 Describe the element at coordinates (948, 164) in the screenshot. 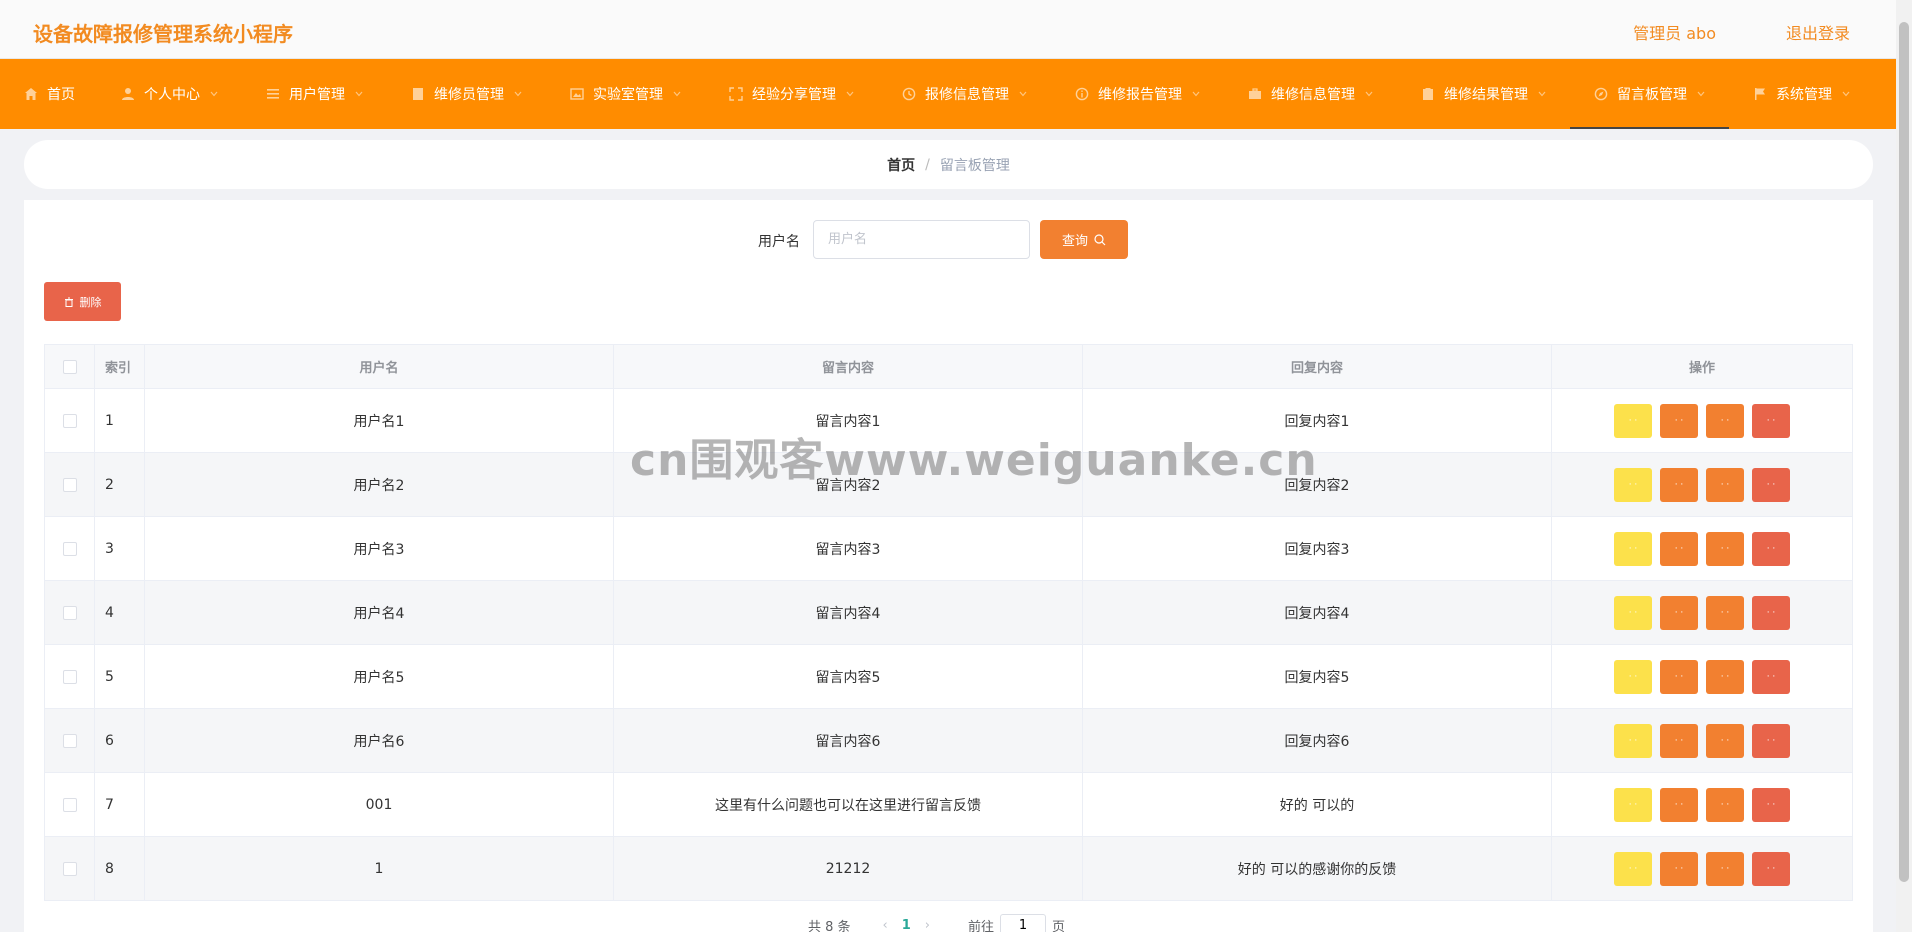

I see `breadcrumb: 首页 / 留言板管理` at that location.